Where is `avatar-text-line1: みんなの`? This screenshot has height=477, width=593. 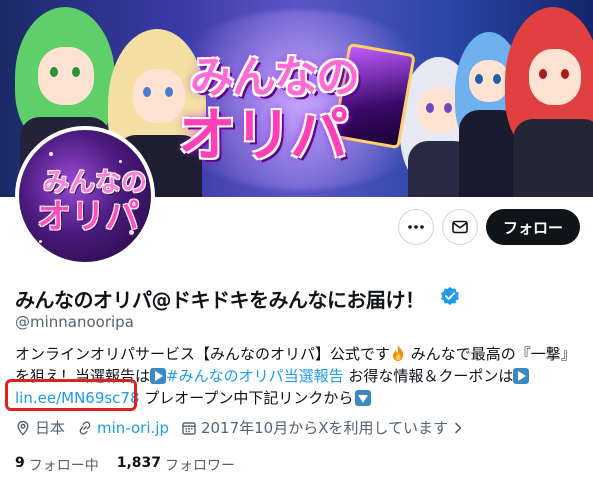 avatar-text-line1: みんなの is located at coordinates (95, 183).